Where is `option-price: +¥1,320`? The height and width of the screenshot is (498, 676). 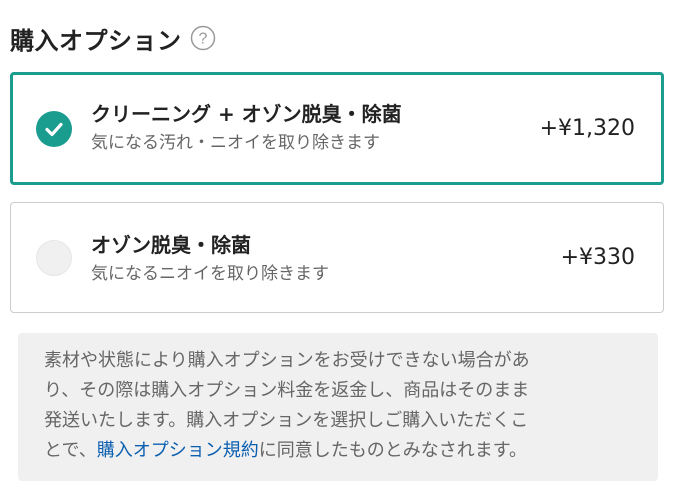 option-price: +¥1,320 is located at coordinates (587, 128).